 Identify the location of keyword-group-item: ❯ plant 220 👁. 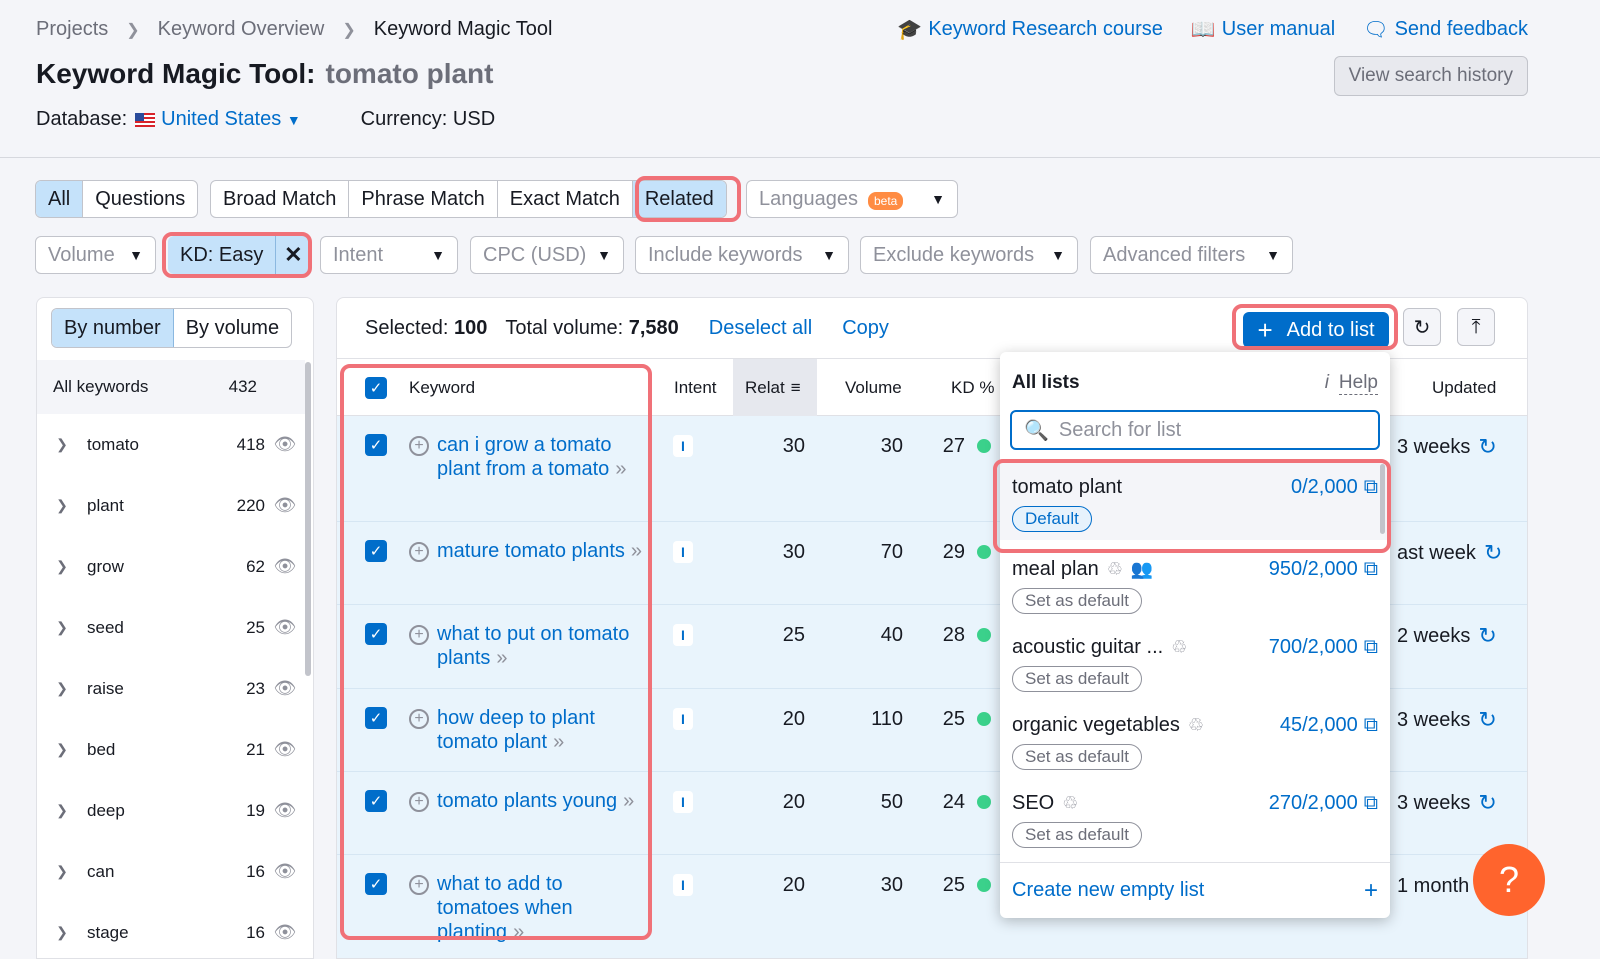
(171, 505).